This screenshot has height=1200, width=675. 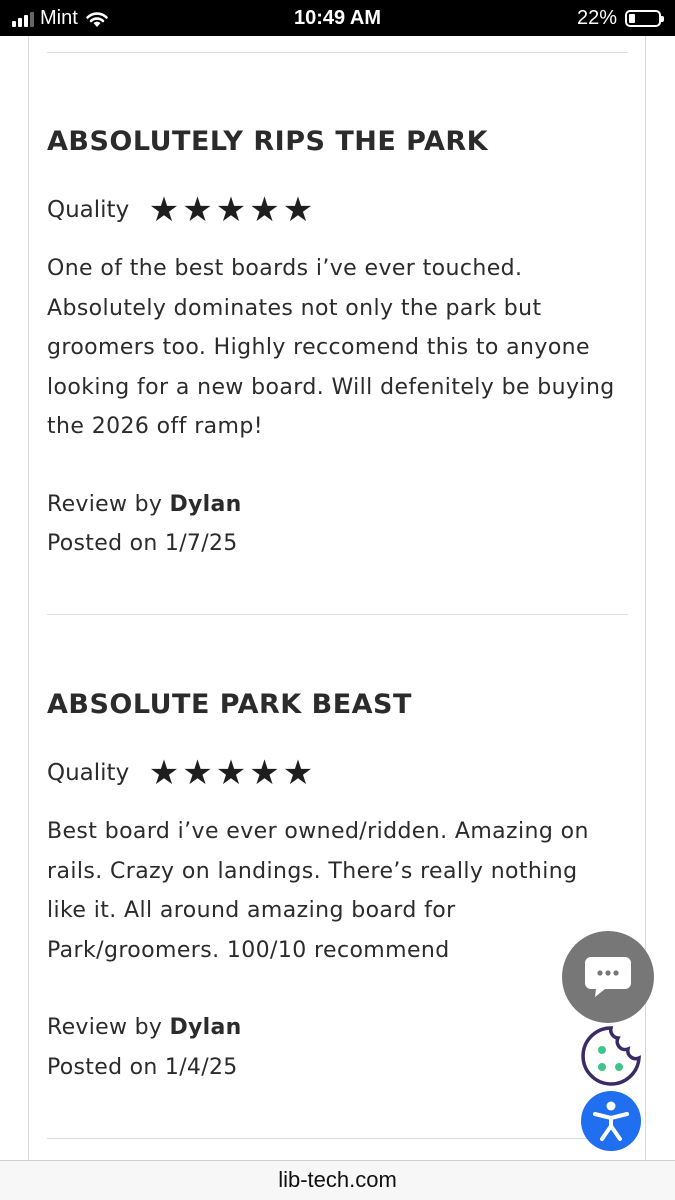 What do you see at coordinates (229, 704) in the screenshot?
I see `review-title: ABSOLUTE PARK BEAST` at bounding box center [229, 704].